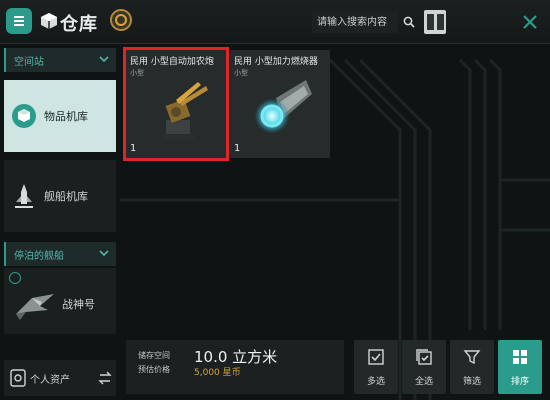 The width and height of the screenshot is (550, 400). Describe the element at coordinates (520, 367) in the screenshot. I see `sort-button: 排序` at that location.